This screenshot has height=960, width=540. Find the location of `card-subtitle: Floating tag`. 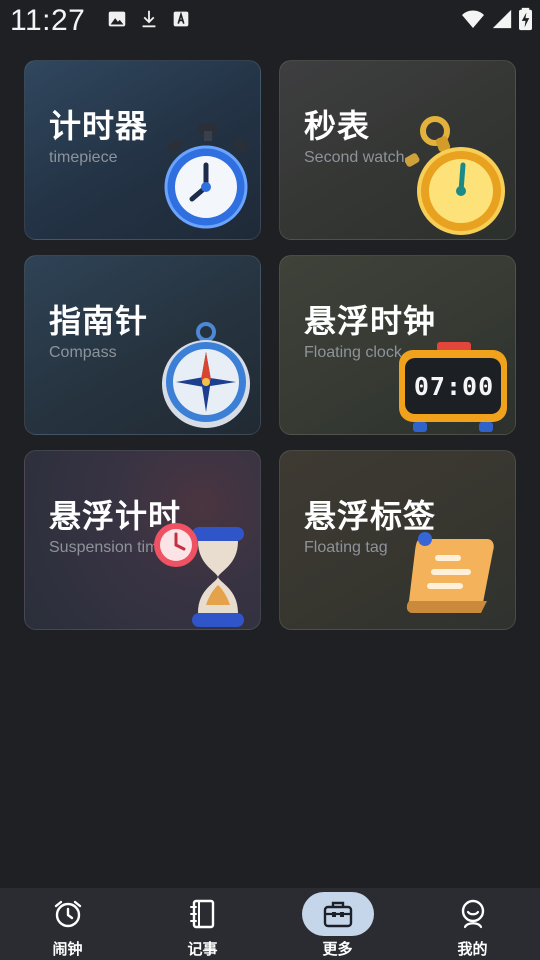

card-subtitle: Floating tag is located at coordinates (346, 547).